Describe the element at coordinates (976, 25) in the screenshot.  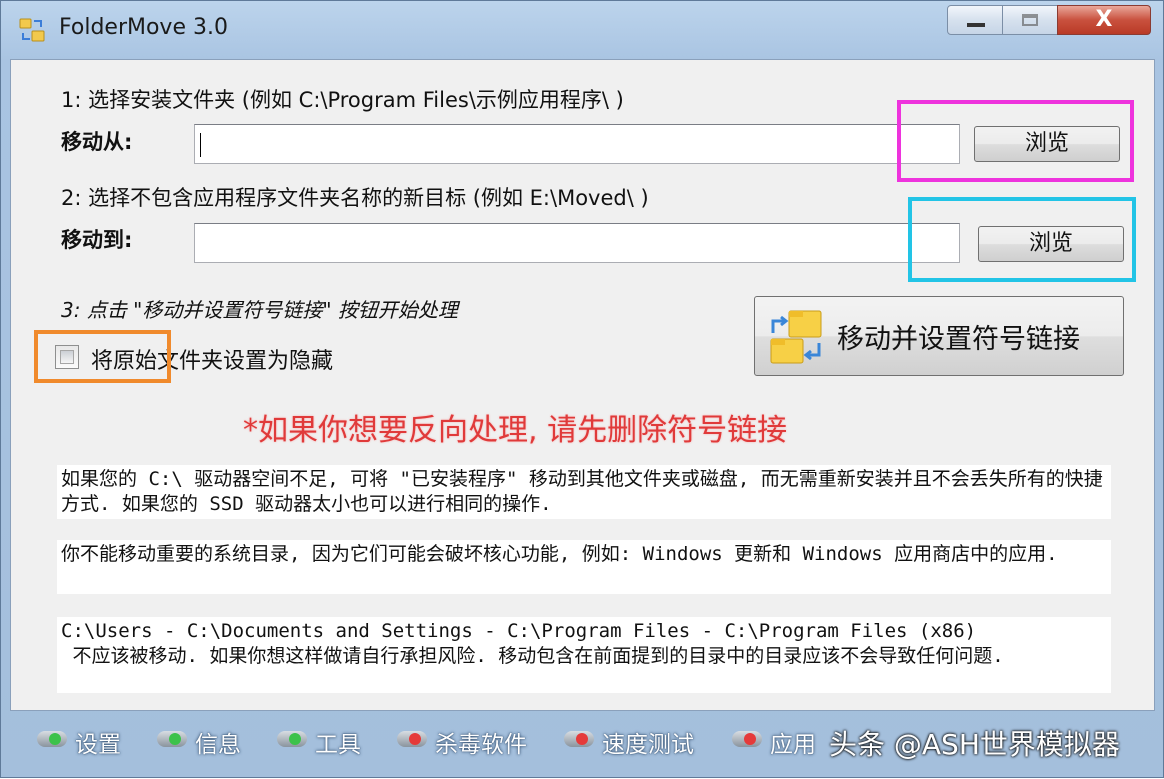
I see `minimize-icon` at that location.